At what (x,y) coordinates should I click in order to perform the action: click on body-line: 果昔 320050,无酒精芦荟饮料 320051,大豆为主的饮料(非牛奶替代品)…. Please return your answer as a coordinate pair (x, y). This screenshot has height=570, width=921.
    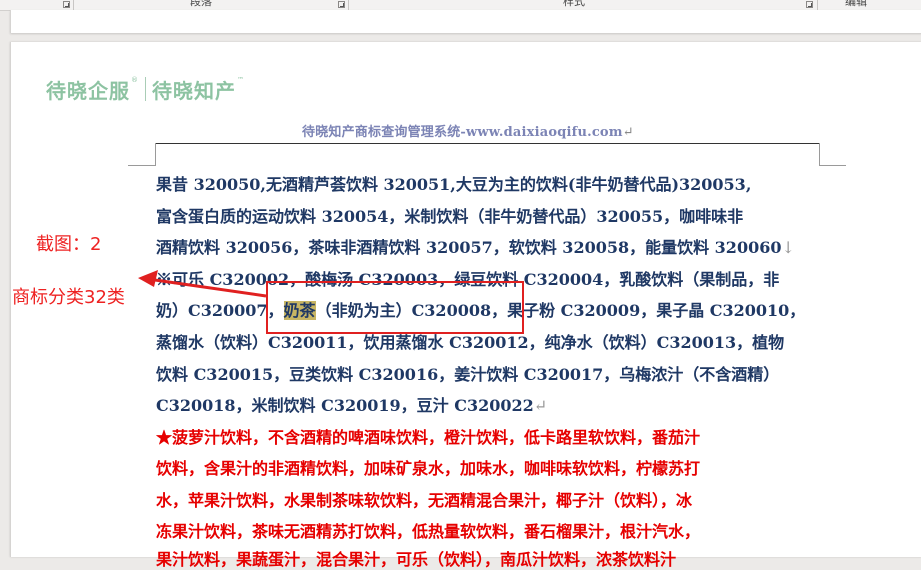
    Looking at the image, I should click on (490, 185).